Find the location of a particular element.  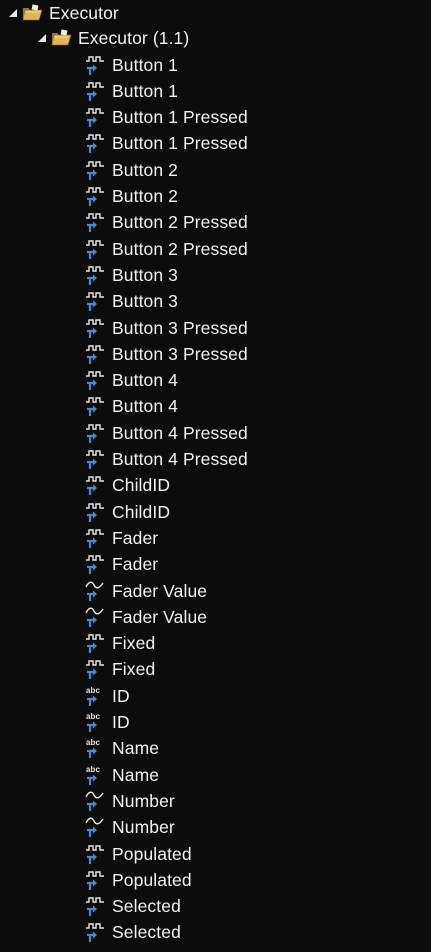

string-icon: abc is located at coordinates (96, 722).